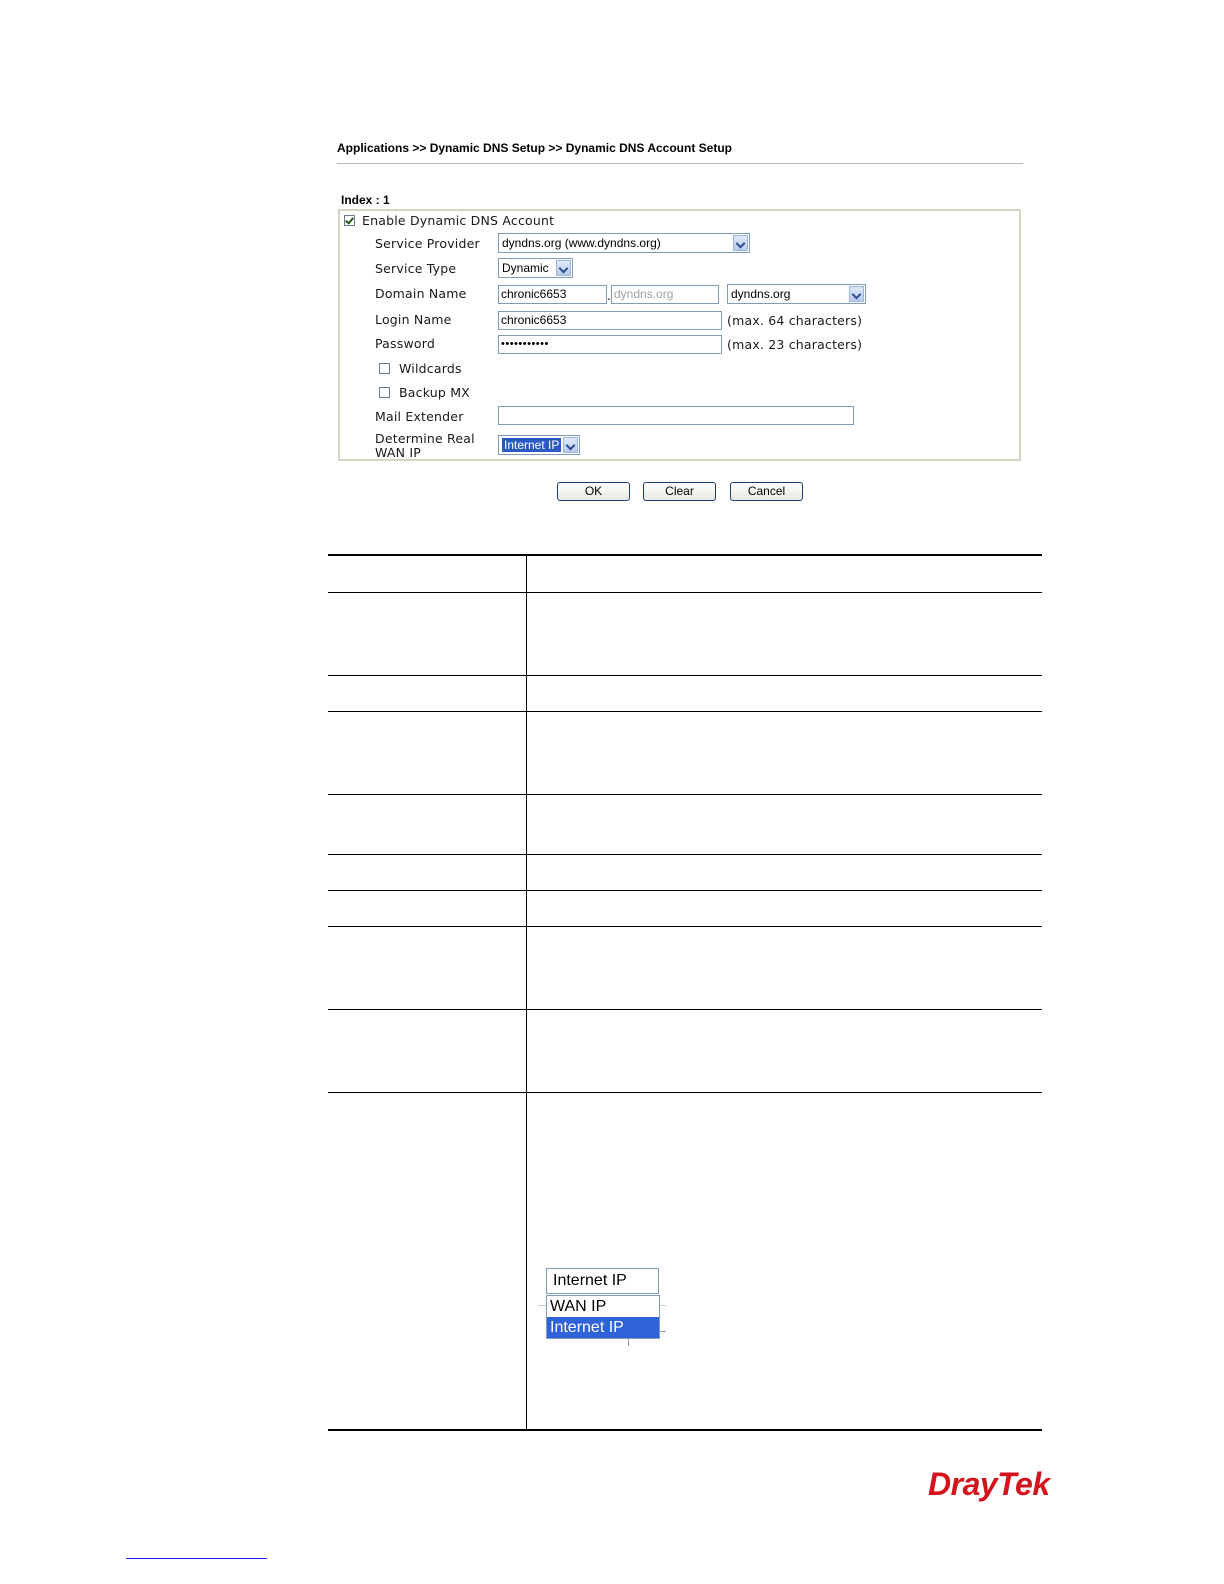 Image resolution: width=1224 pixels, height=1584 pixels. Describe the element at coordinates (416, 268) in the screenshot. I see `service-type-label: Service Type` at that location.